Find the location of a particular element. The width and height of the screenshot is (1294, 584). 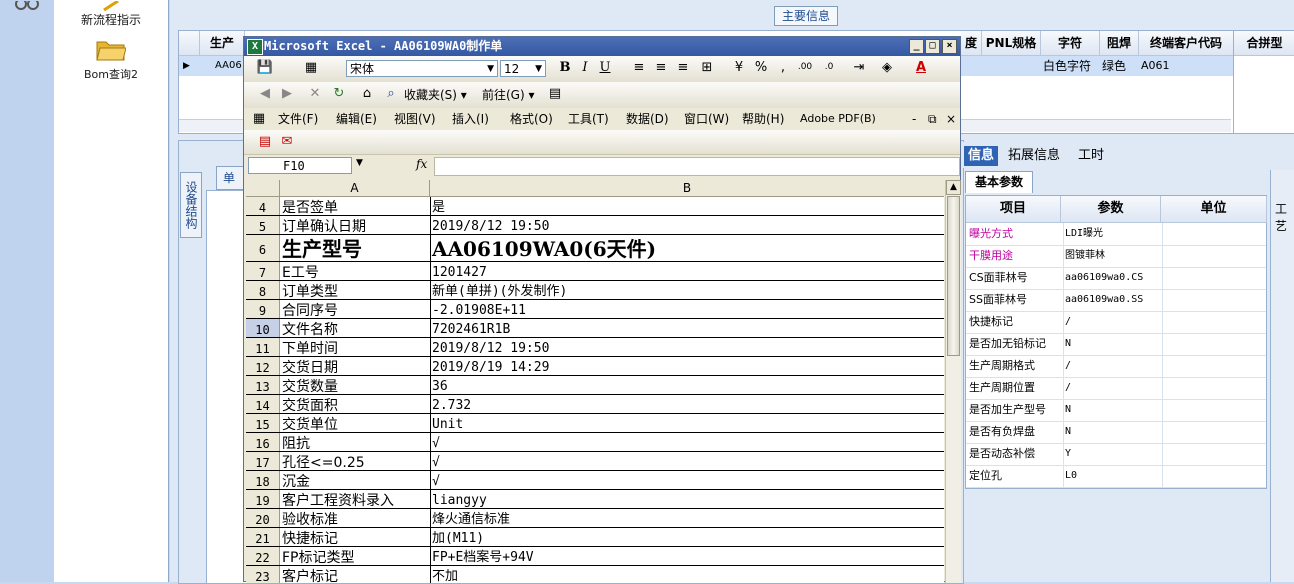

tab-info: 信息 is located at coordinates (981, 156).